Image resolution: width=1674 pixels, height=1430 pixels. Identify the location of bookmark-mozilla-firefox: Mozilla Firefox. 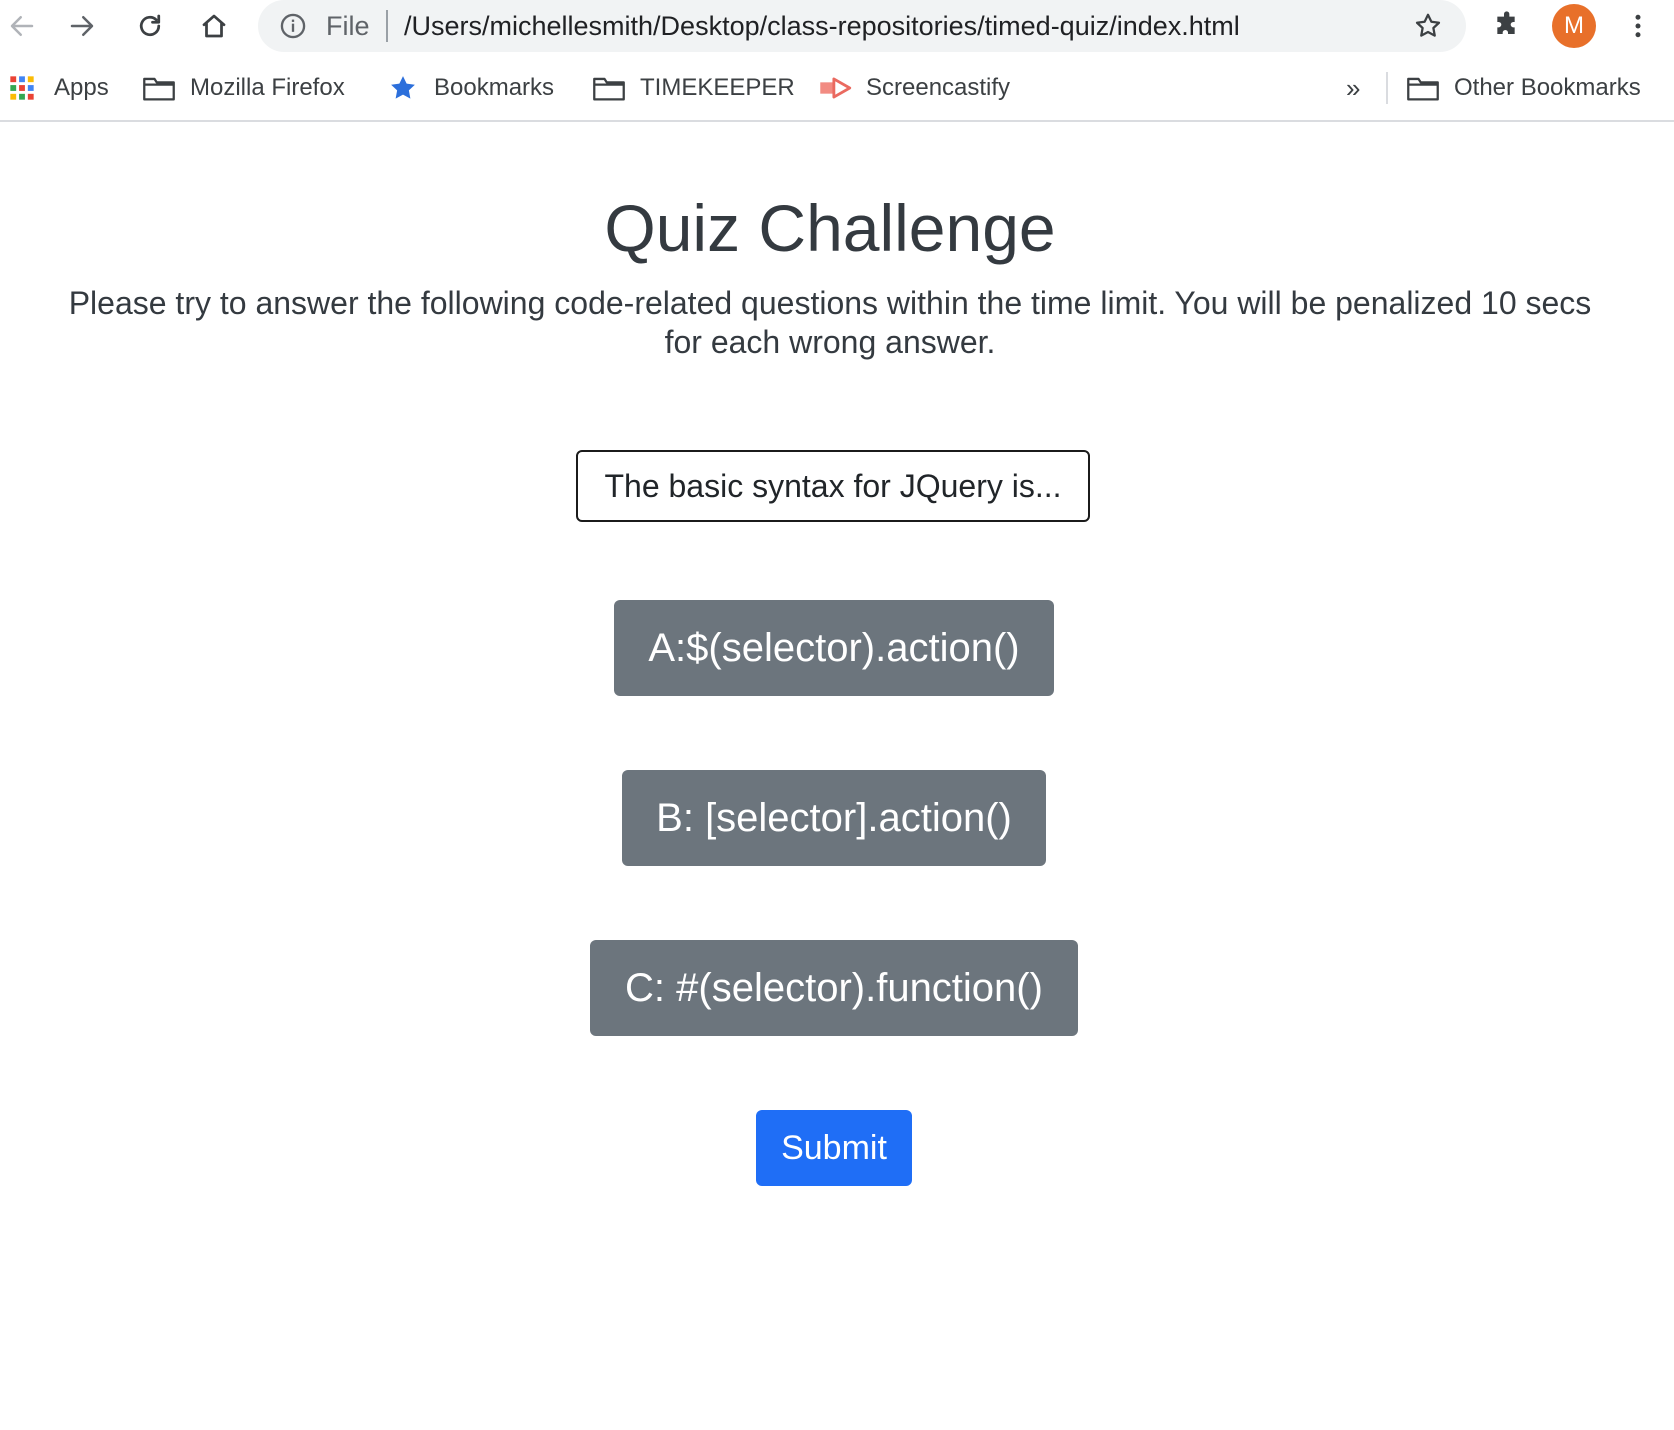
(243, 88).